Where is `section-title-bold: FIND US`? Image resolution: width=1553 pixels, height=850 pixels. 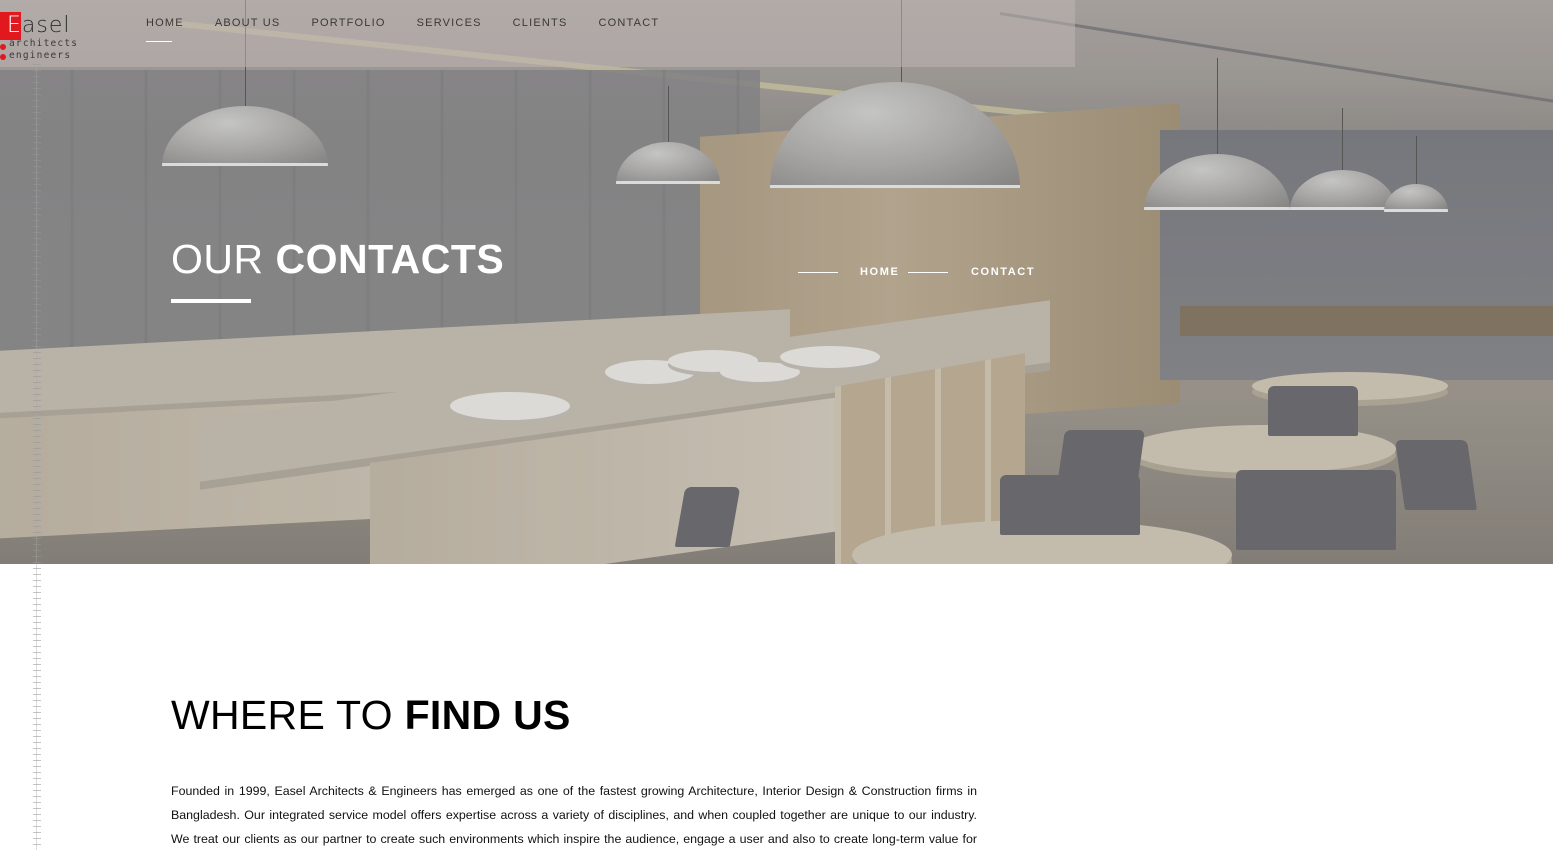
section-title-bold: FIND US is located at coordinates (487, 715).